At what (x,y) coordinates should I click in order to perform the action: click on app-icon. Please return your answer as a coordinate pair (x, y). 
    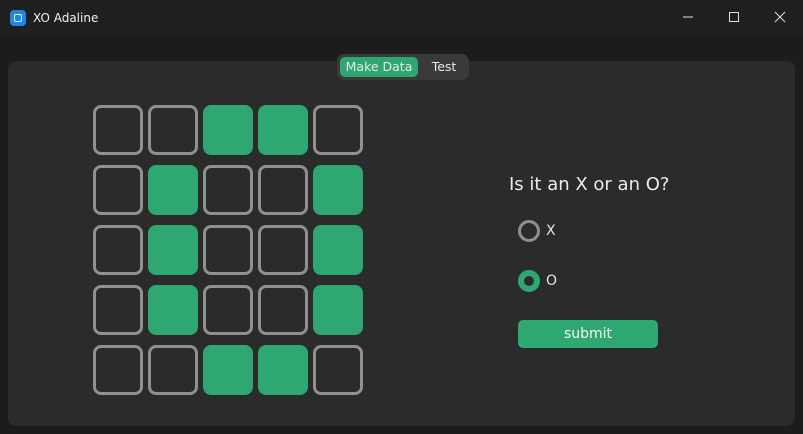
    Looking at the image, I should click on (18, 18).